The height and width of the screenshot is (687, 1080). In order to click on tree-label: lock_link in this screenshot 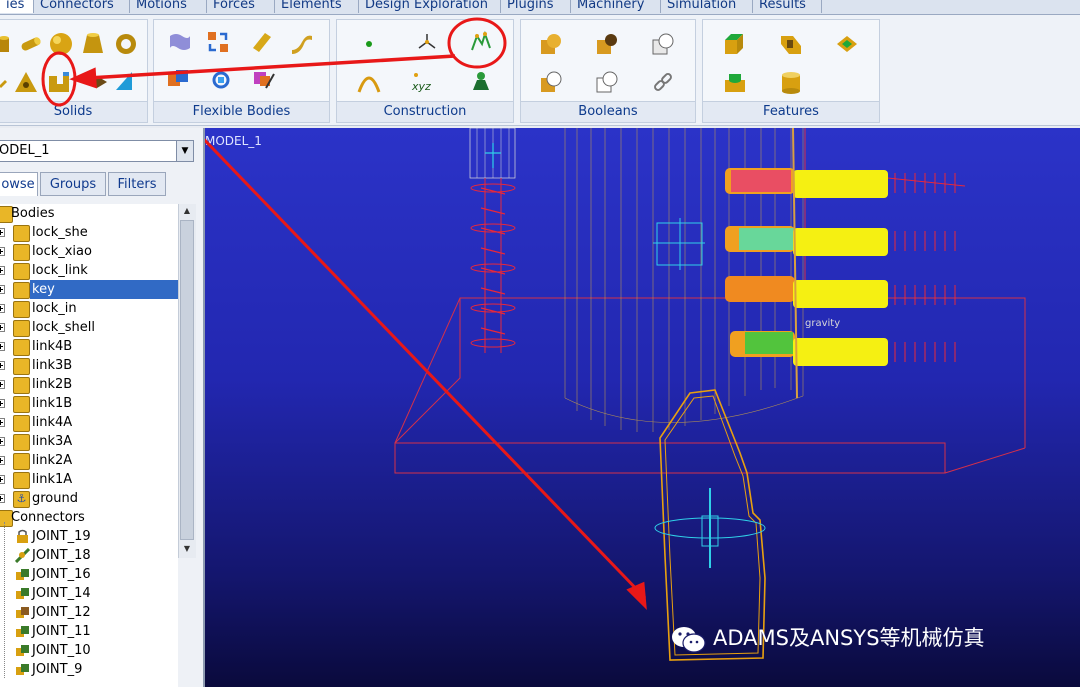, I will do `click(60, 270)`.